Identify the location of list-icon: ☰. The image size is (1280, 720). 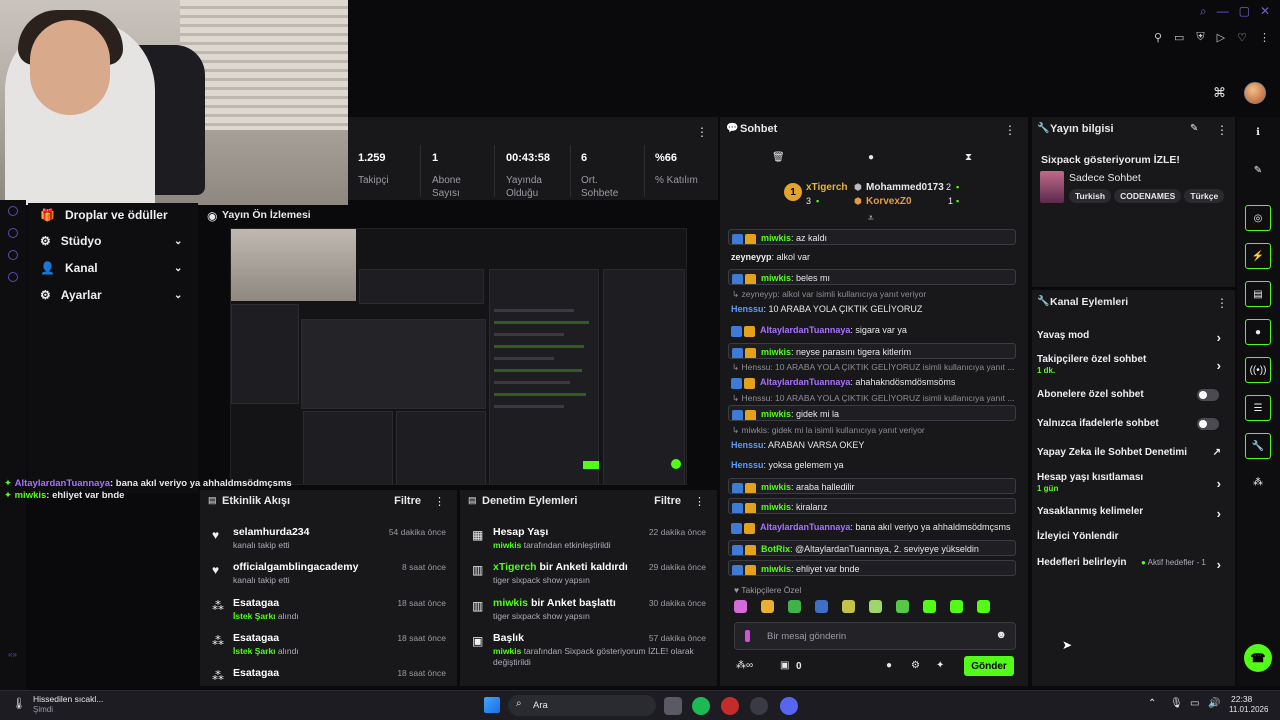
(1258, 408).